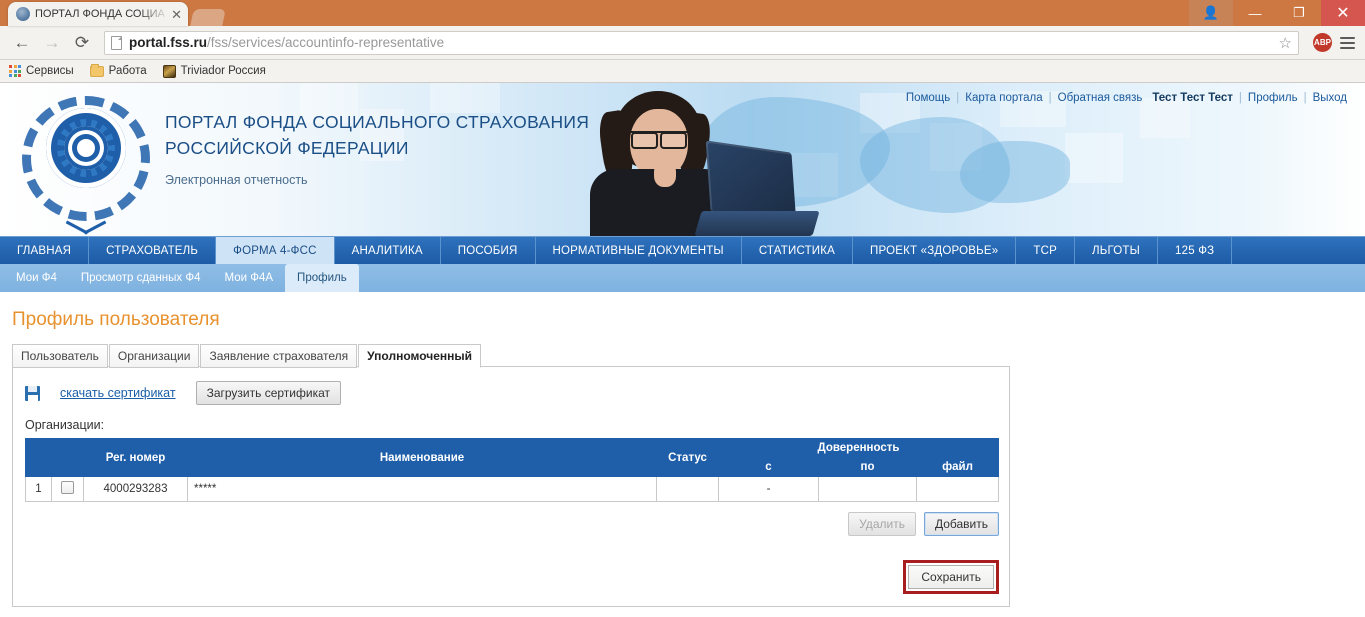 This screenshot has height=617, width=1365. I want to click on col-index, so click(38, 457).